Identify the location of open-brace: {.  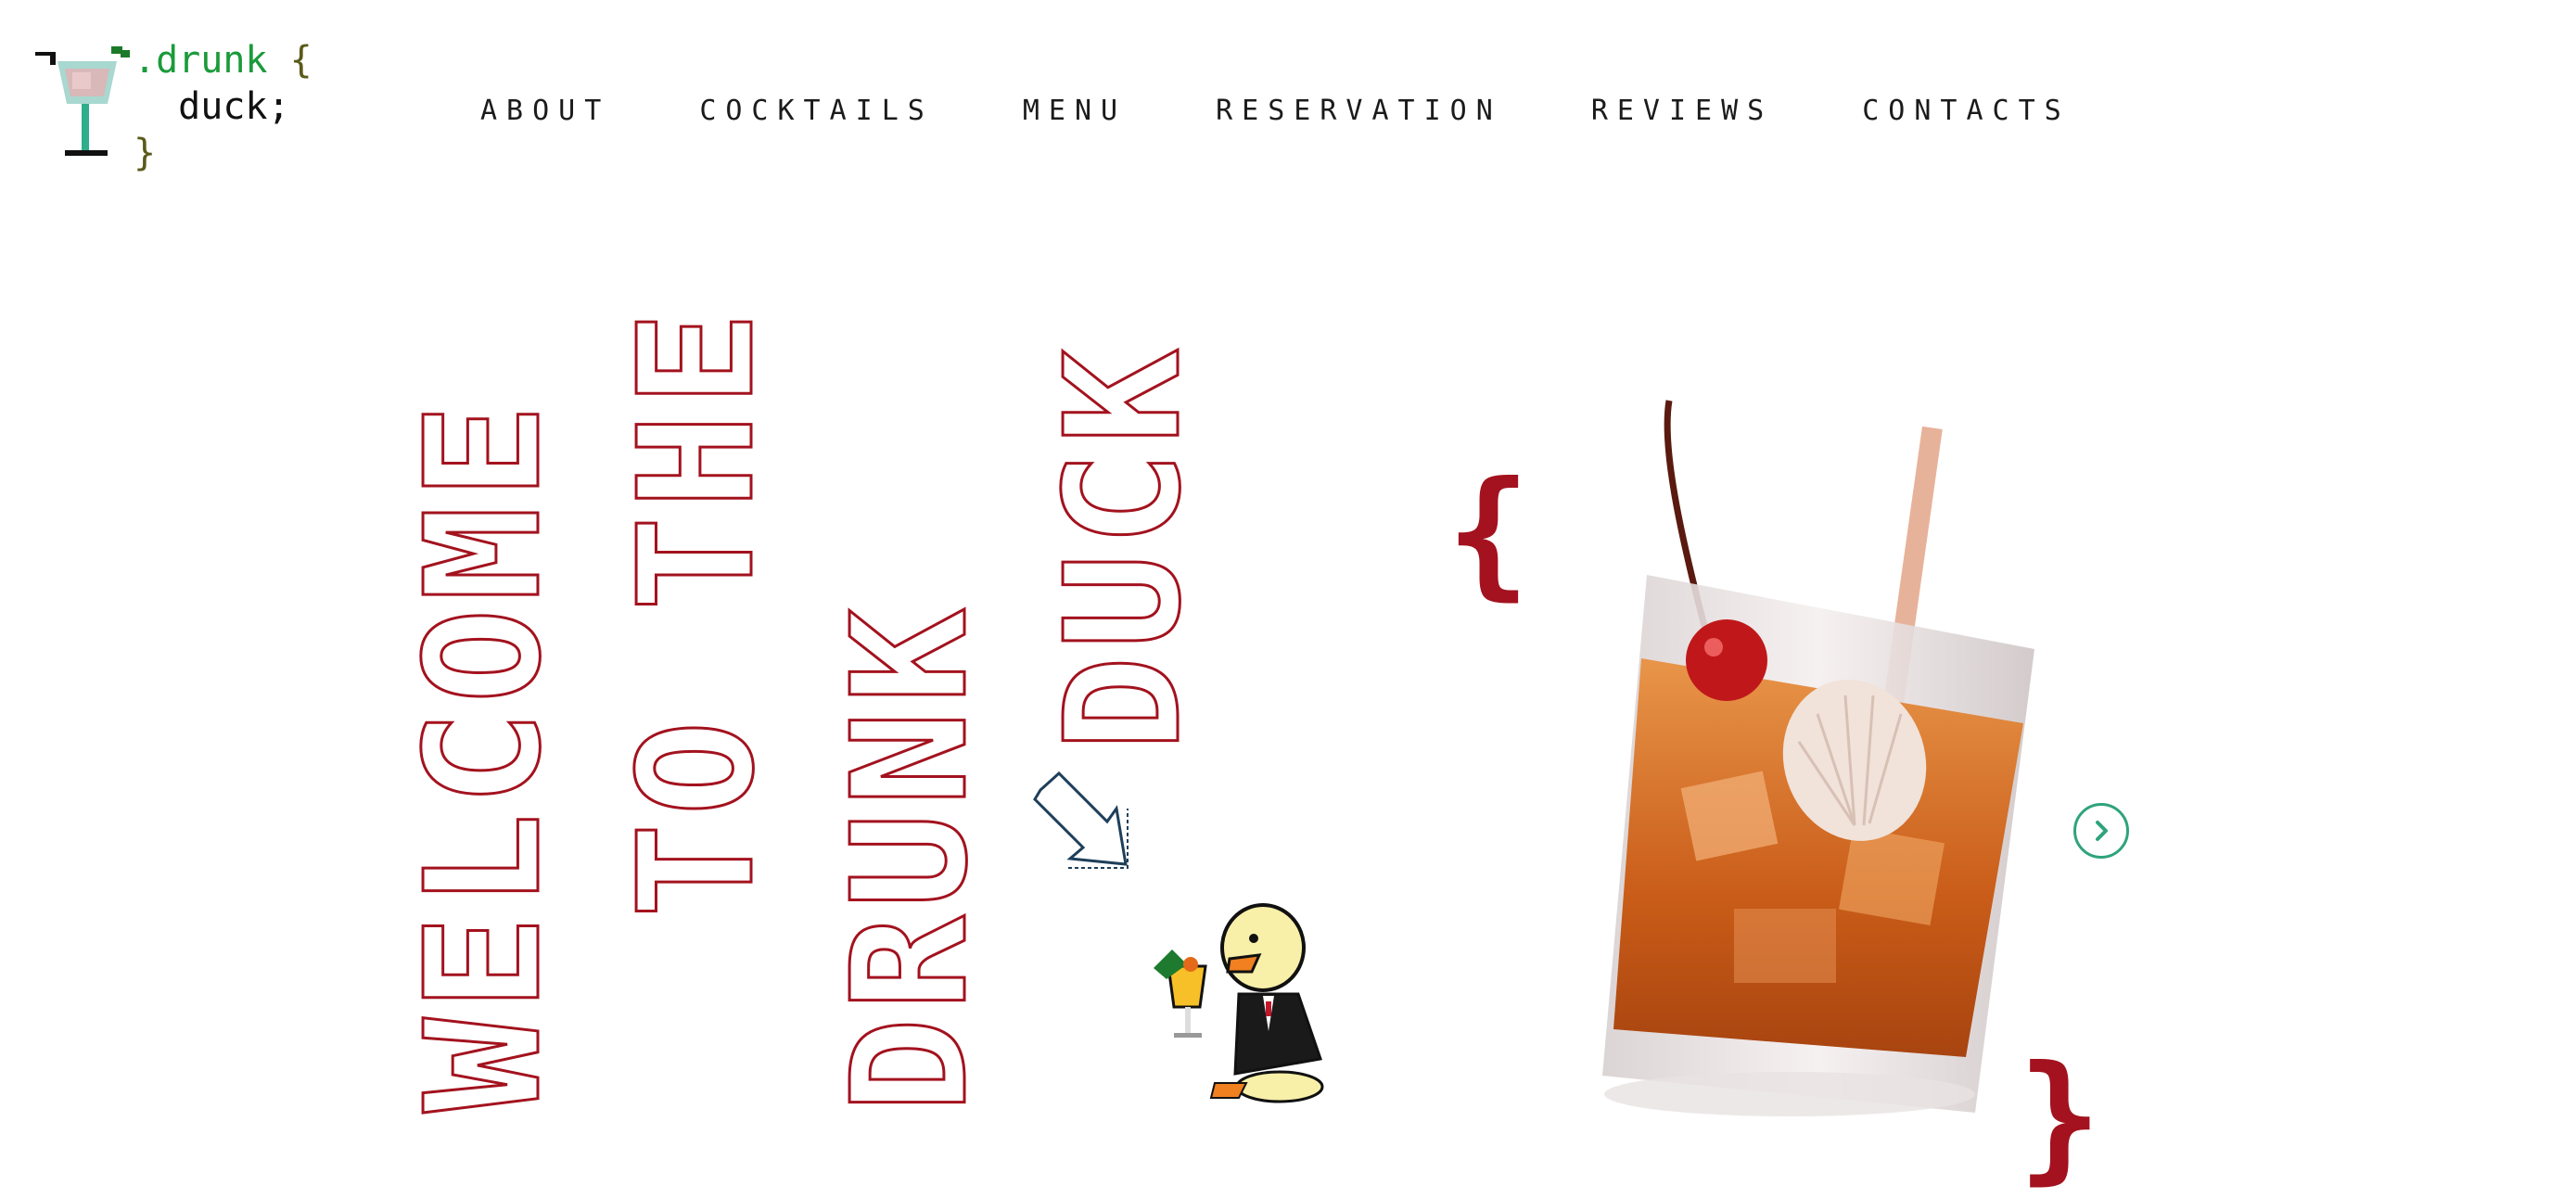
(1489, 533).